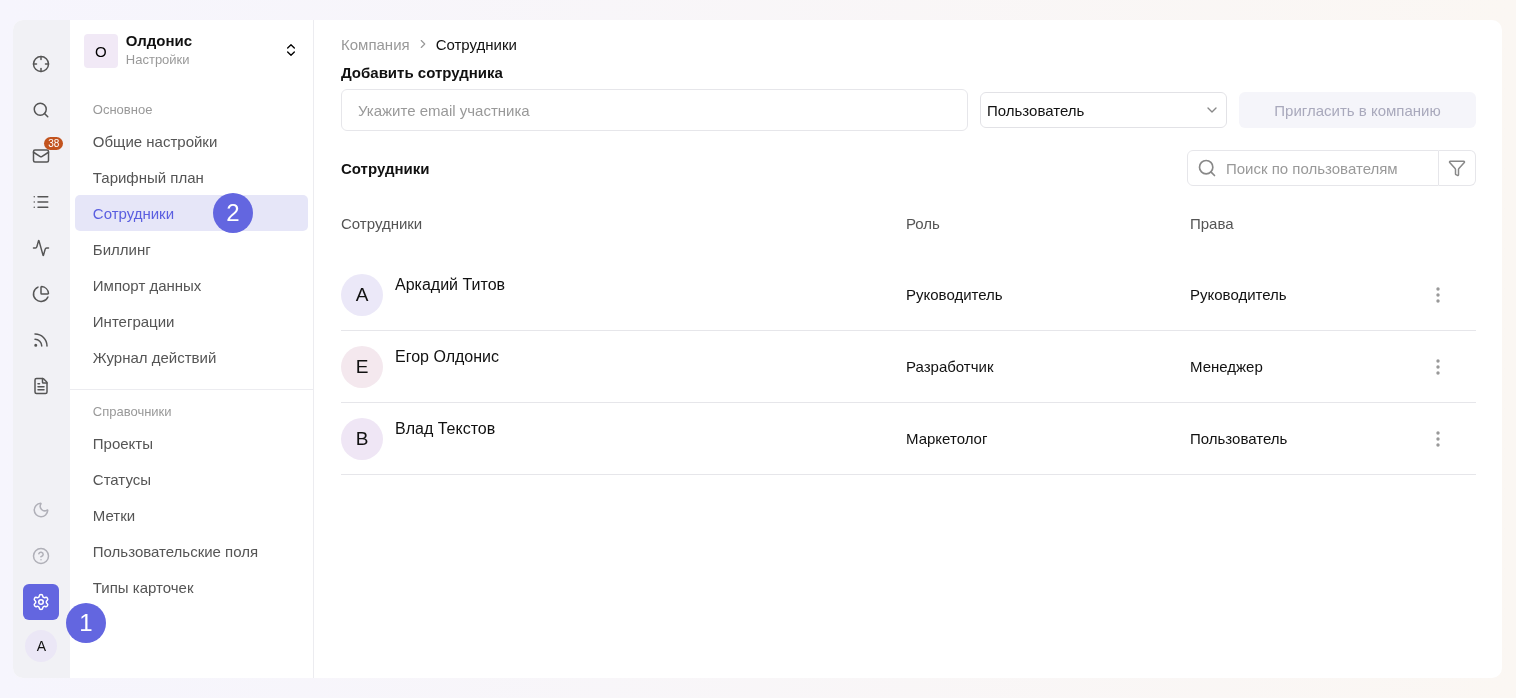 The height and width of the screenshot is (698, 1516). What do you see at coordinates (362, 294) in the screenshot?
I see `member-avatar: А` at bounding box center [362, 294].